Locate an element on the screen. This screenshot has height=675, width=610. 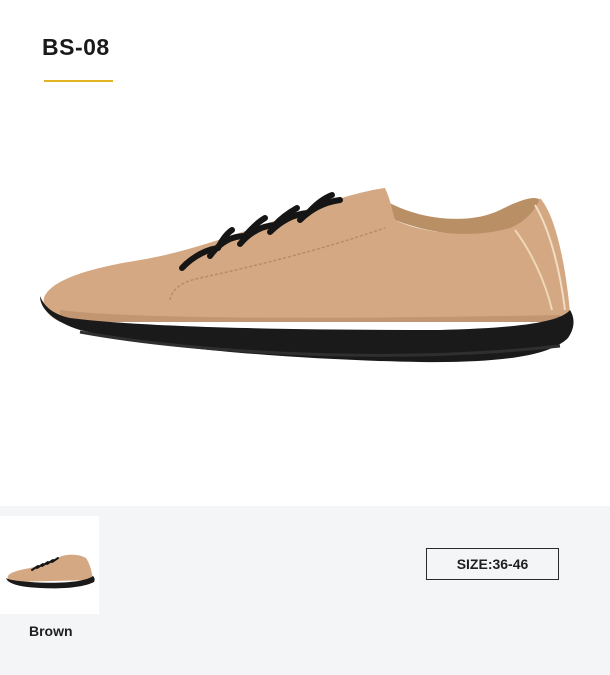
color-swatch-brown is located at coordinates (49, 565).